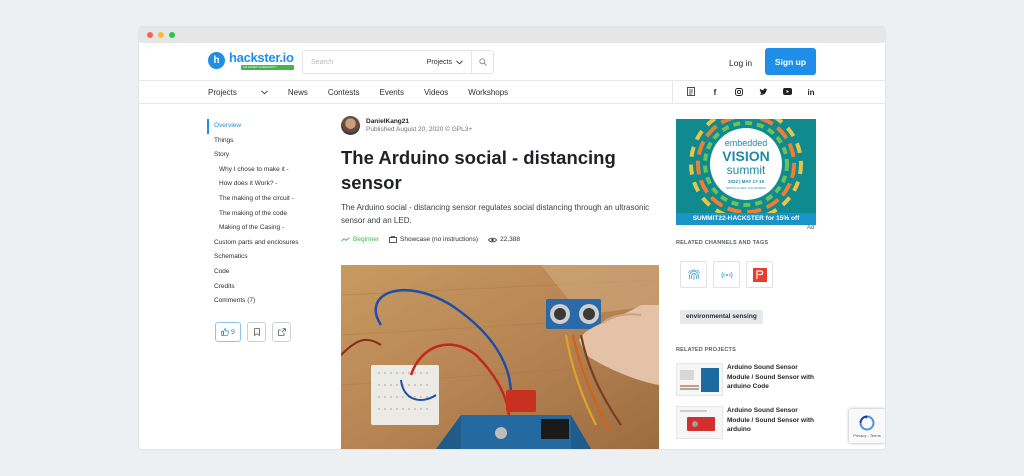 This screenshot has width=1024, height=476. I want to click on project-cover-image, so click(500, 357).